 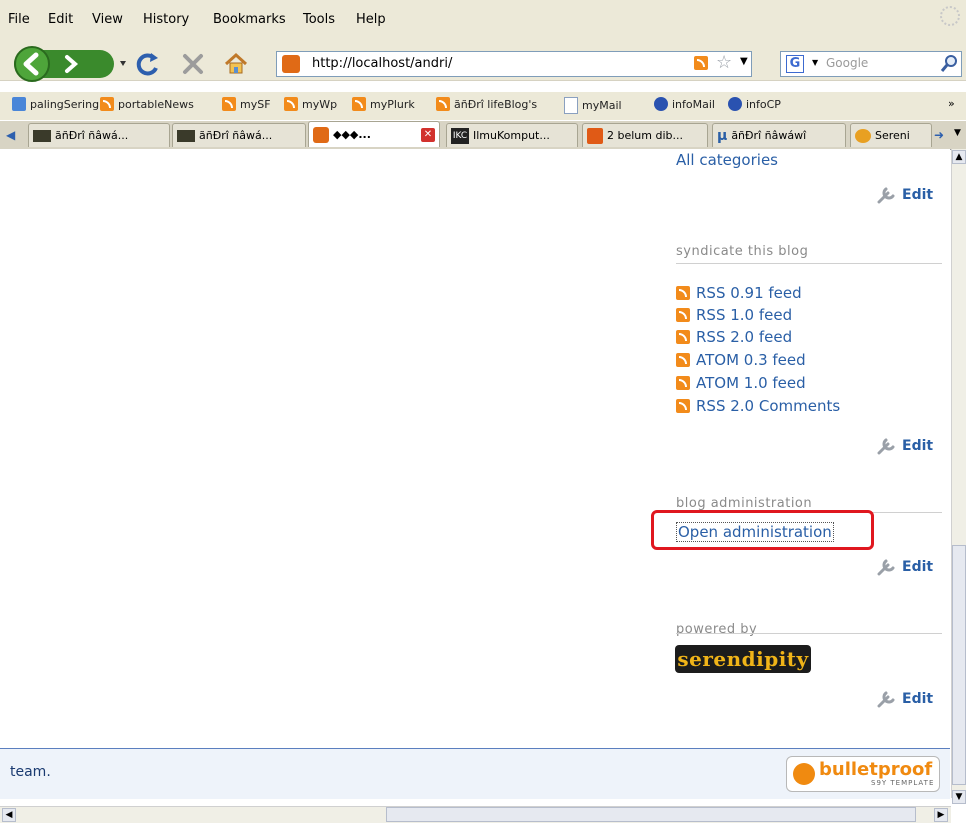 What do you see at coordinates (428, 134) in the screenshot?
I see `close-tab-icon: ✕` at bounding box center [428, 134].